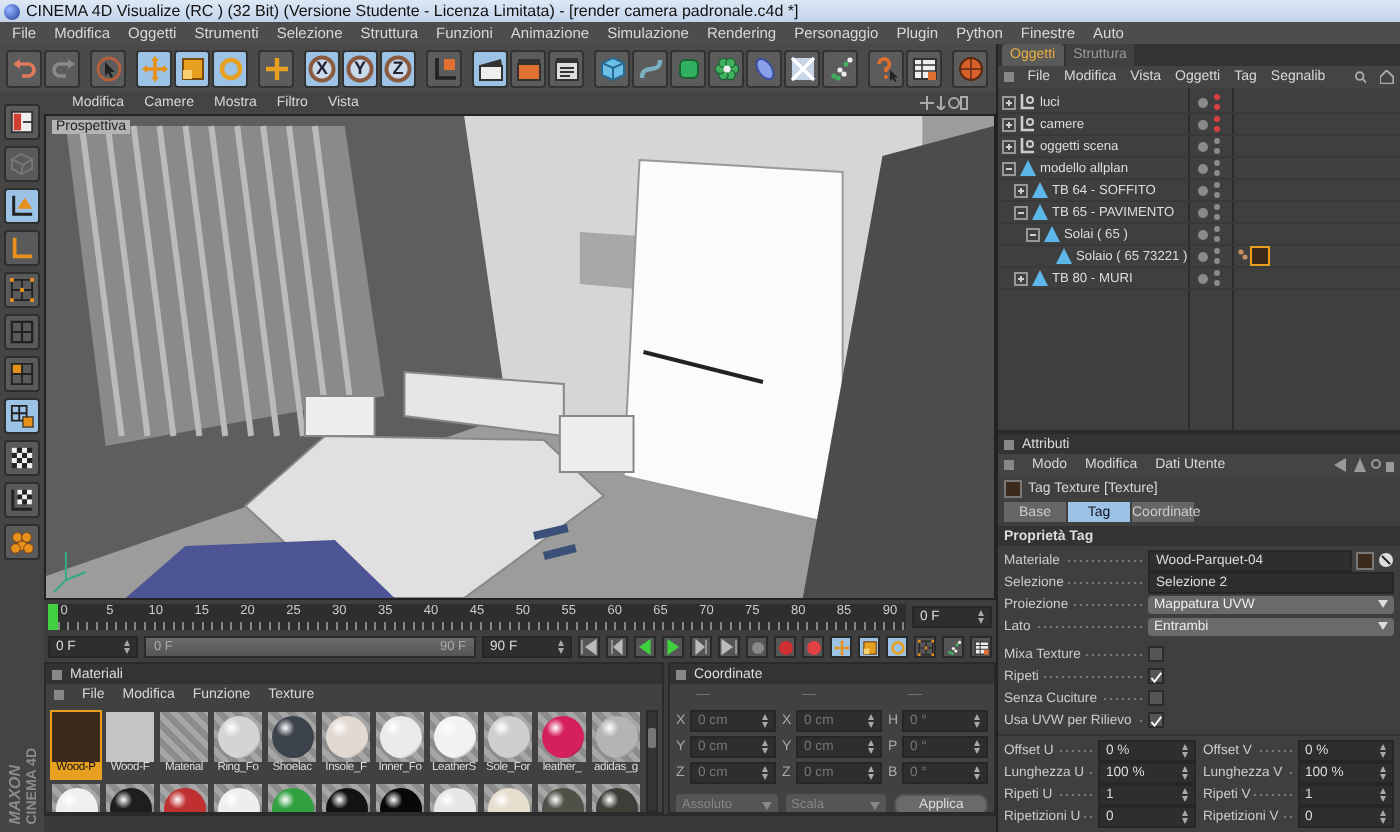 This screenshot has width=1400, height=832. Describe the element at coordinates (1387, 77) in the screenshot. I see `home-icon` at that location.